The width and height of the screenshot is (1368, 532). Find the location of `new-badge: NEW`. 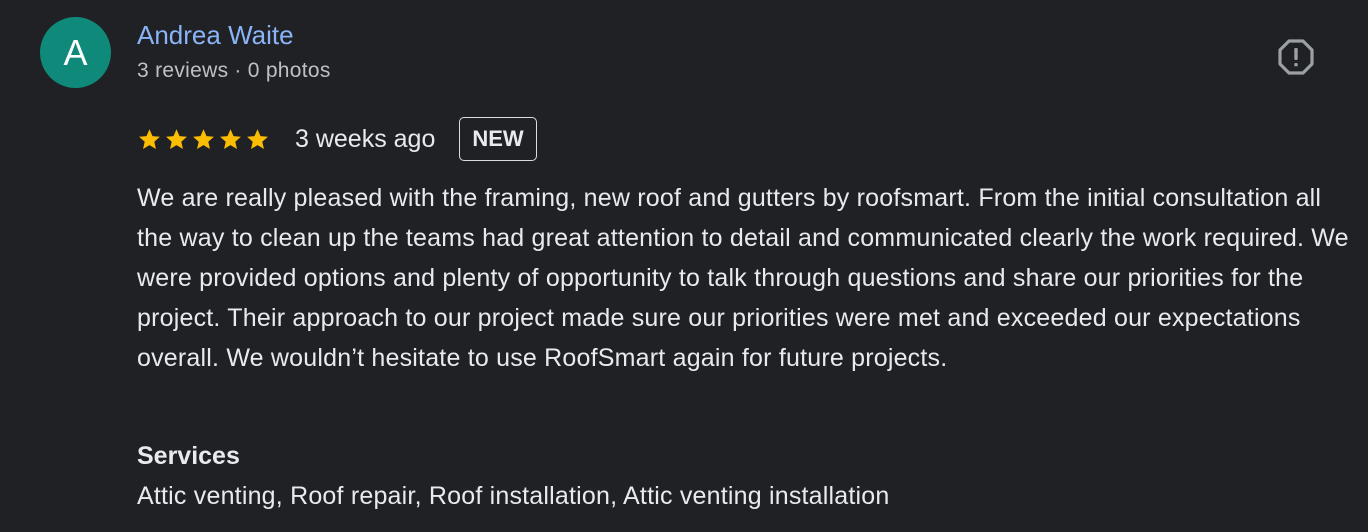

new-badge: NEW is located at coordinates (498, 139).